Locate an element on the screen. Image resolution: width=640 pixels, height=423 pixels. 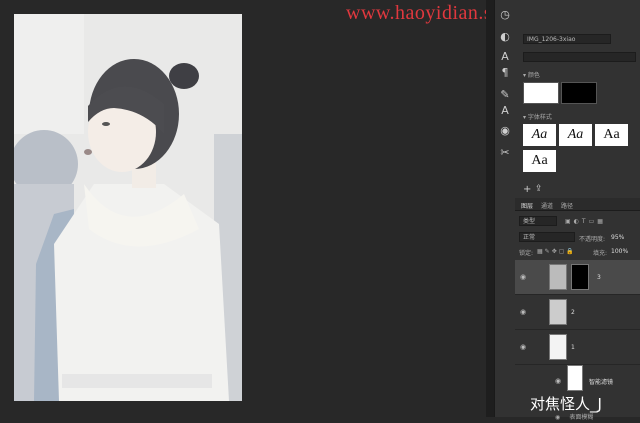
layer-name-field: IMG_1206-3xiao is located at coordinates (567, 39).